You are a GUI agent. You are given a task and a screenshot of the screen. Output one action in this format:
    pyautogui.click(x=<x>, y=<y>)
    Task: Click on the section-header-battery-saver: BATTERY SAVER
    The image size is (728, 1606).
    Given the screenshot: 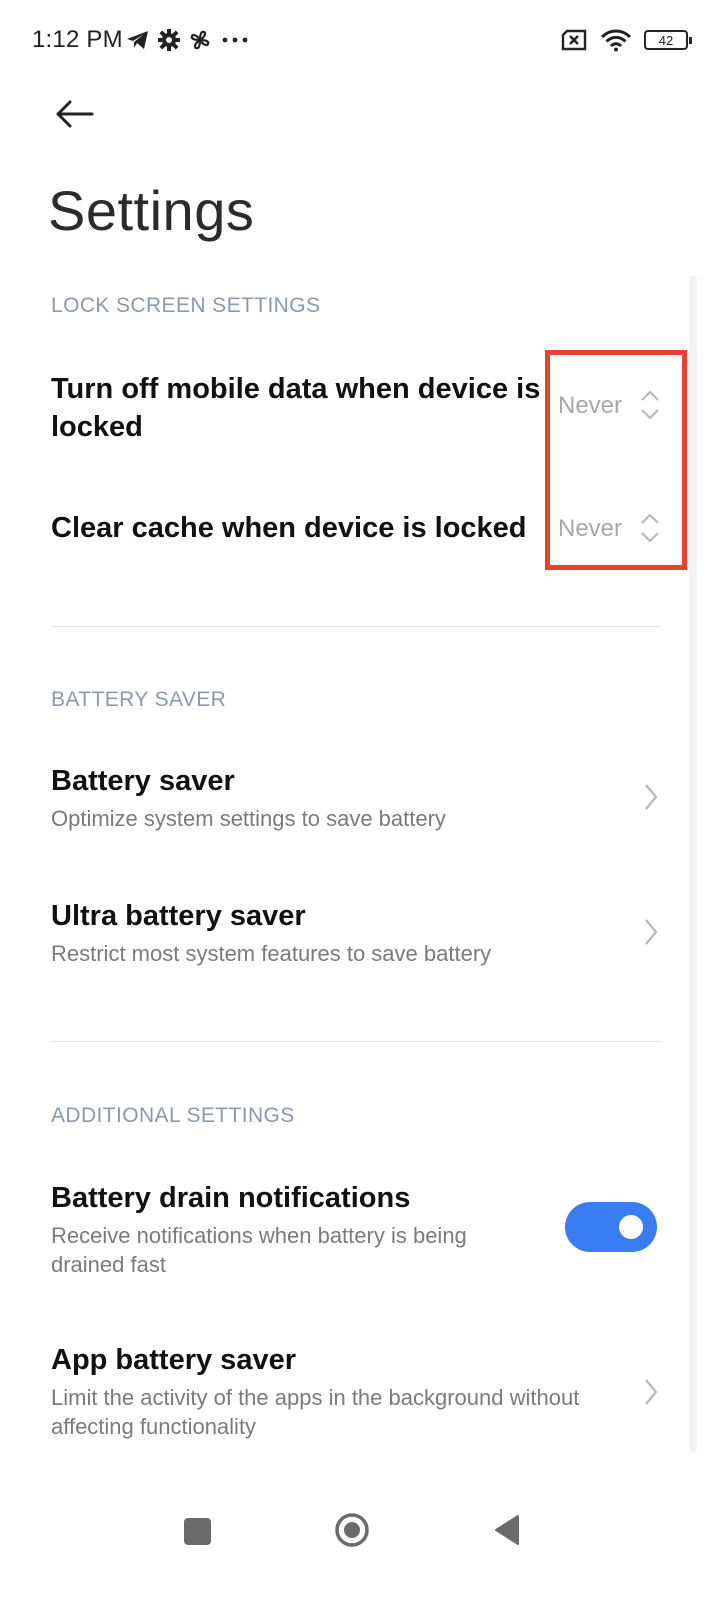 What is the action you would take?
    pyautogui.click(x=139, y=699)
    